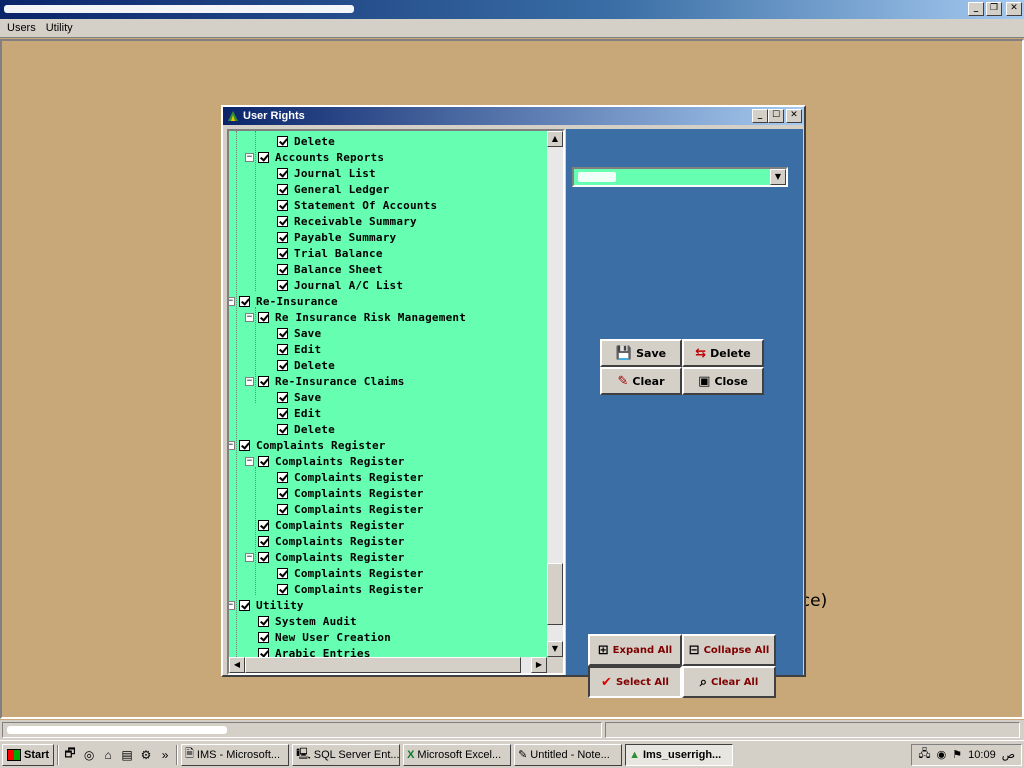 Image resolution: width=1024 pixels, height=768 pixels. Describe the element at coordinates (266, 605) in the screenshot. I see `tree-node: − Utility` at that location.